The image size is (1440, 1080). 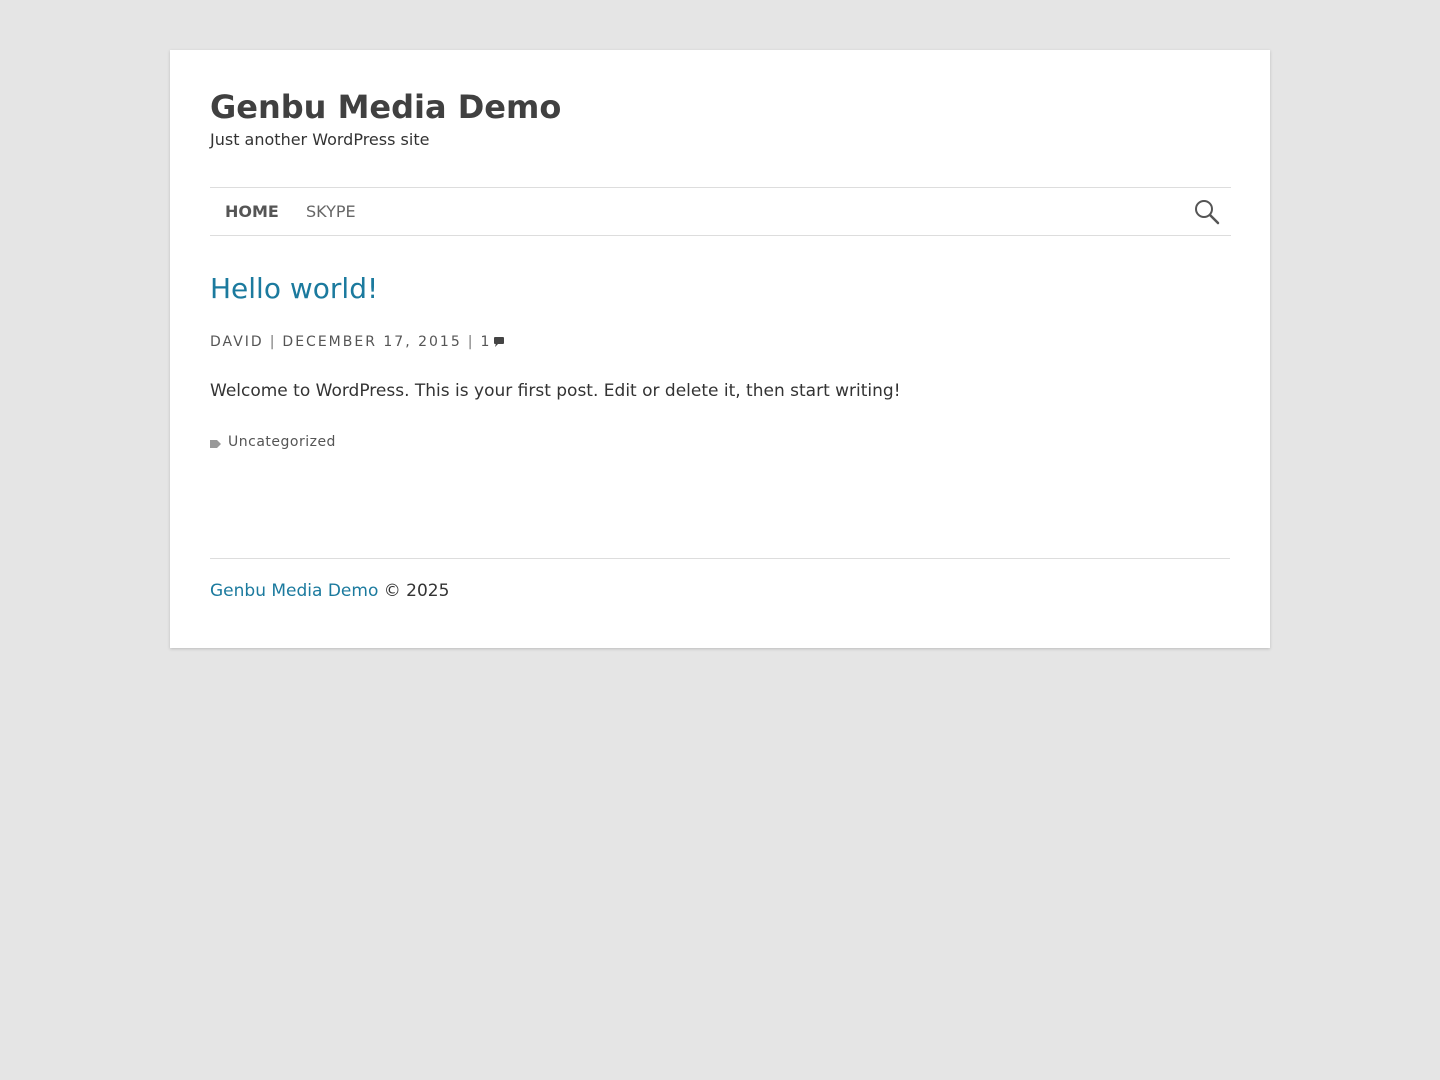 I want to click on site-footer: Genbu Media Demo © 2025, so click(x=329, y=591).